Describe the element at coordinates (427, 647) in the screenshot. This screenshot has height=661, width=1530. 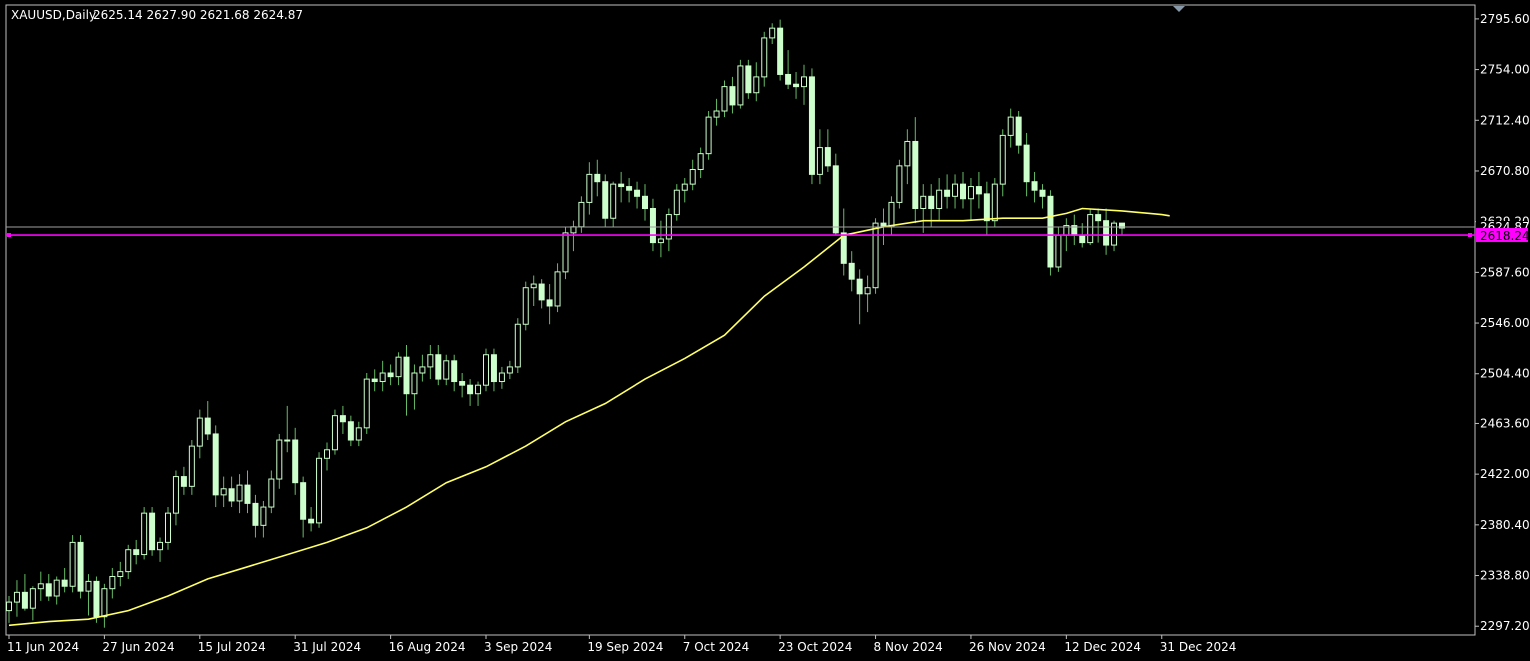
I see `x-tick-label: 16 Aug 2024` at that location.